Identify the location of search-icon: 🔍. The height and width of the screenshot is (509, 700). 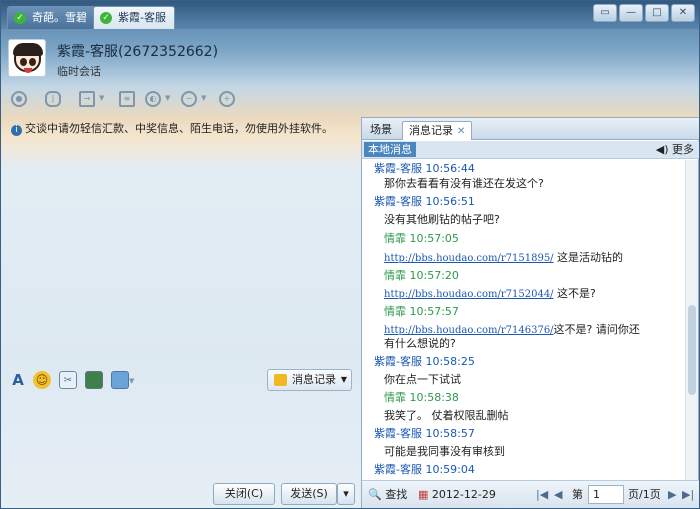
(375, 494).